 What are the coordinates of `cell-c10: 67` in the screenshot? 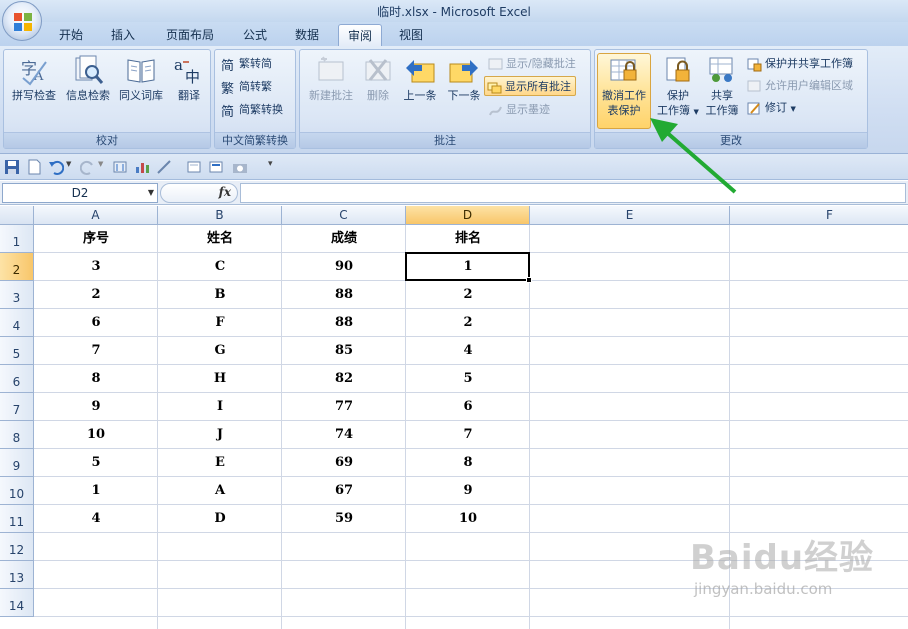 It's located at (344, 491).